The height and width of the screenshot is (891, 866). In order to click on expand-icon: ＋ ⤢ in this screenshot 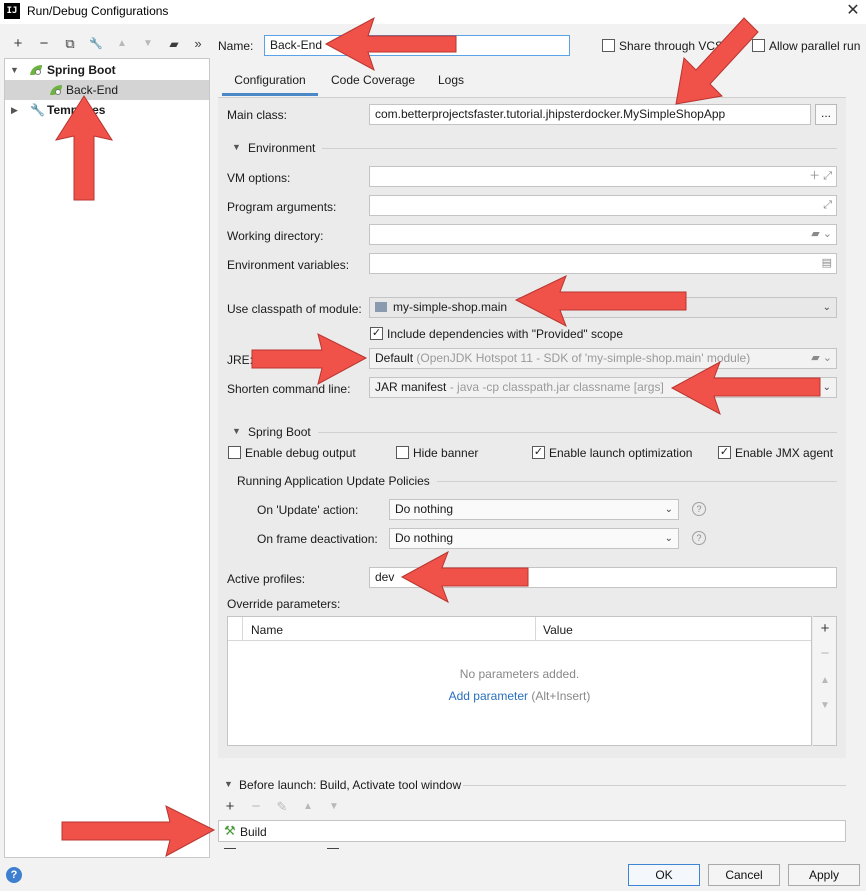, I will do `click(820, 176)`.